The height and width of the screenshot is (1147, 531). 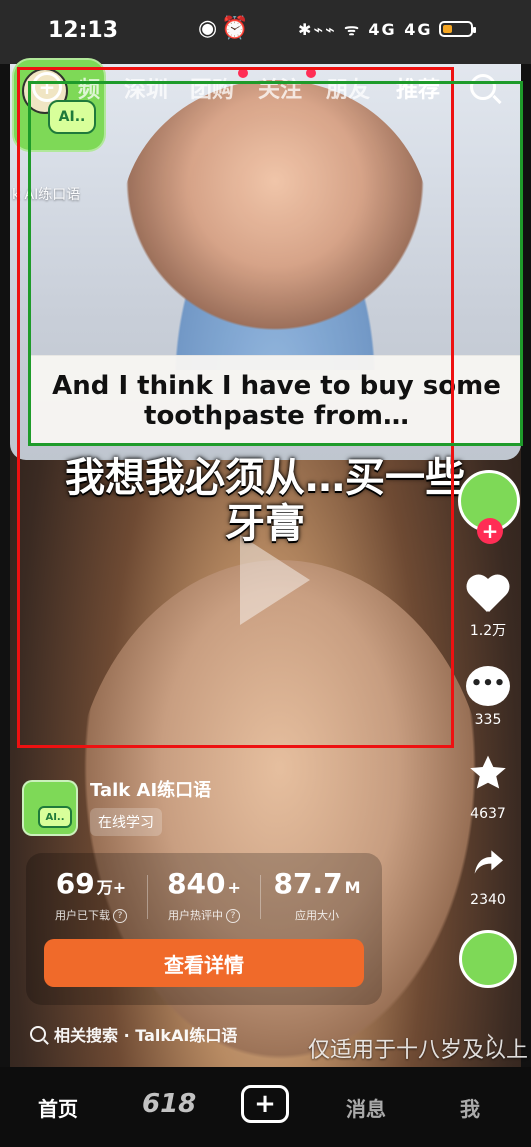 What do you see at coordinates (146, 1035) in the screenshot?
I see `related-search-text: 相关搜索 · TalkAI练口语` at bounding box center [146, 1035].